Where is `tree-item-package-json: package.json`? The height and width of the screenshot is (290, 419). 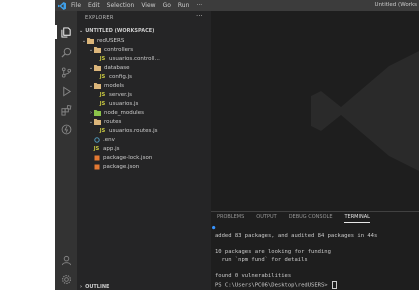
tree-item-package-json: package.json is located at coordinates (116, 166).